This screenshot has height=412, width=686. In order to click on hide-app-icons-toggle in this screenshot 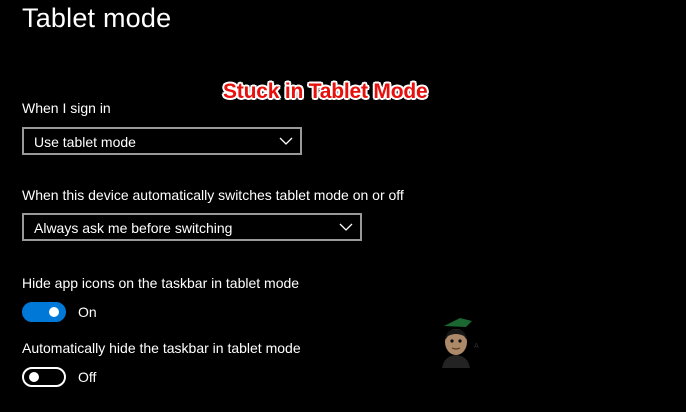, I will do `click(44, 312)`.